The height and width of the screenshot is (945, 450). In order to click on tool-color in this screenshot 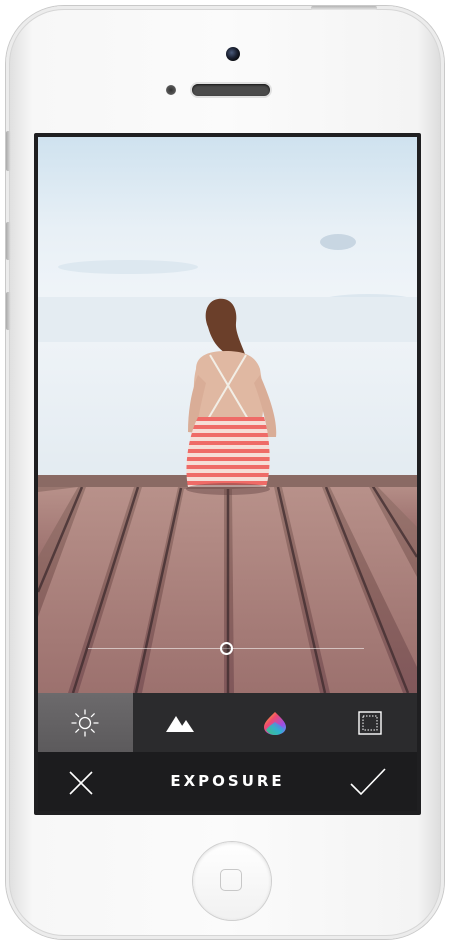, I will do `click(275, 722)`.